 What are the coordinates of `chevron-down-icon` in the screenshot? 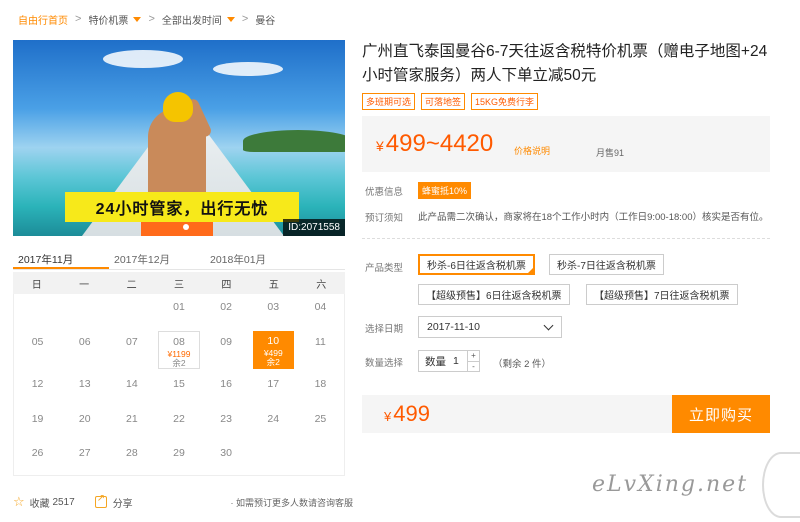 It's located at (548, 325).